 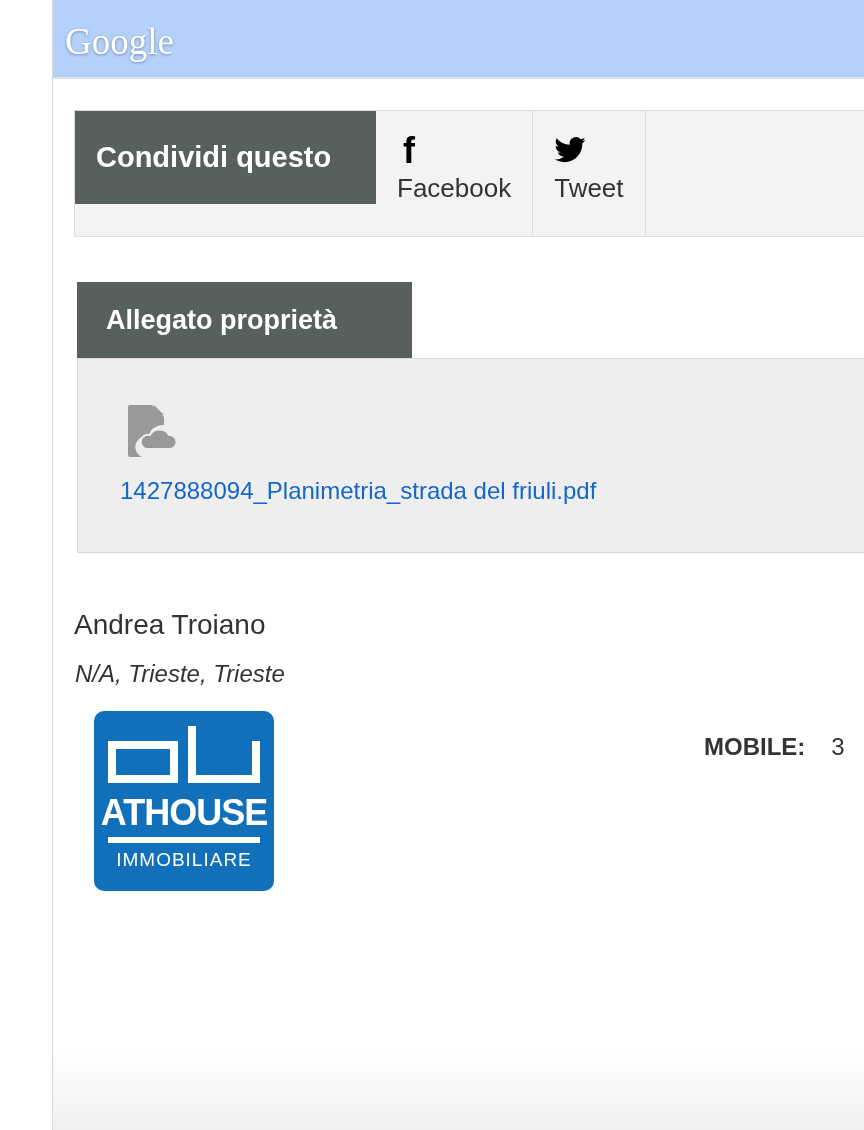 I want to click on attachment-heading: Allegato proprietà, so click(x=244, y=320).